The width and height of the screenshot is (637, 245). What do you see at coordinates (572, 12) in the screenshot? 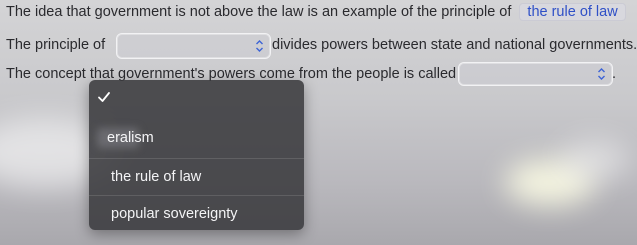
I see `selected-answer-dropdown: the rule of law` at bounding box center [572, 12].